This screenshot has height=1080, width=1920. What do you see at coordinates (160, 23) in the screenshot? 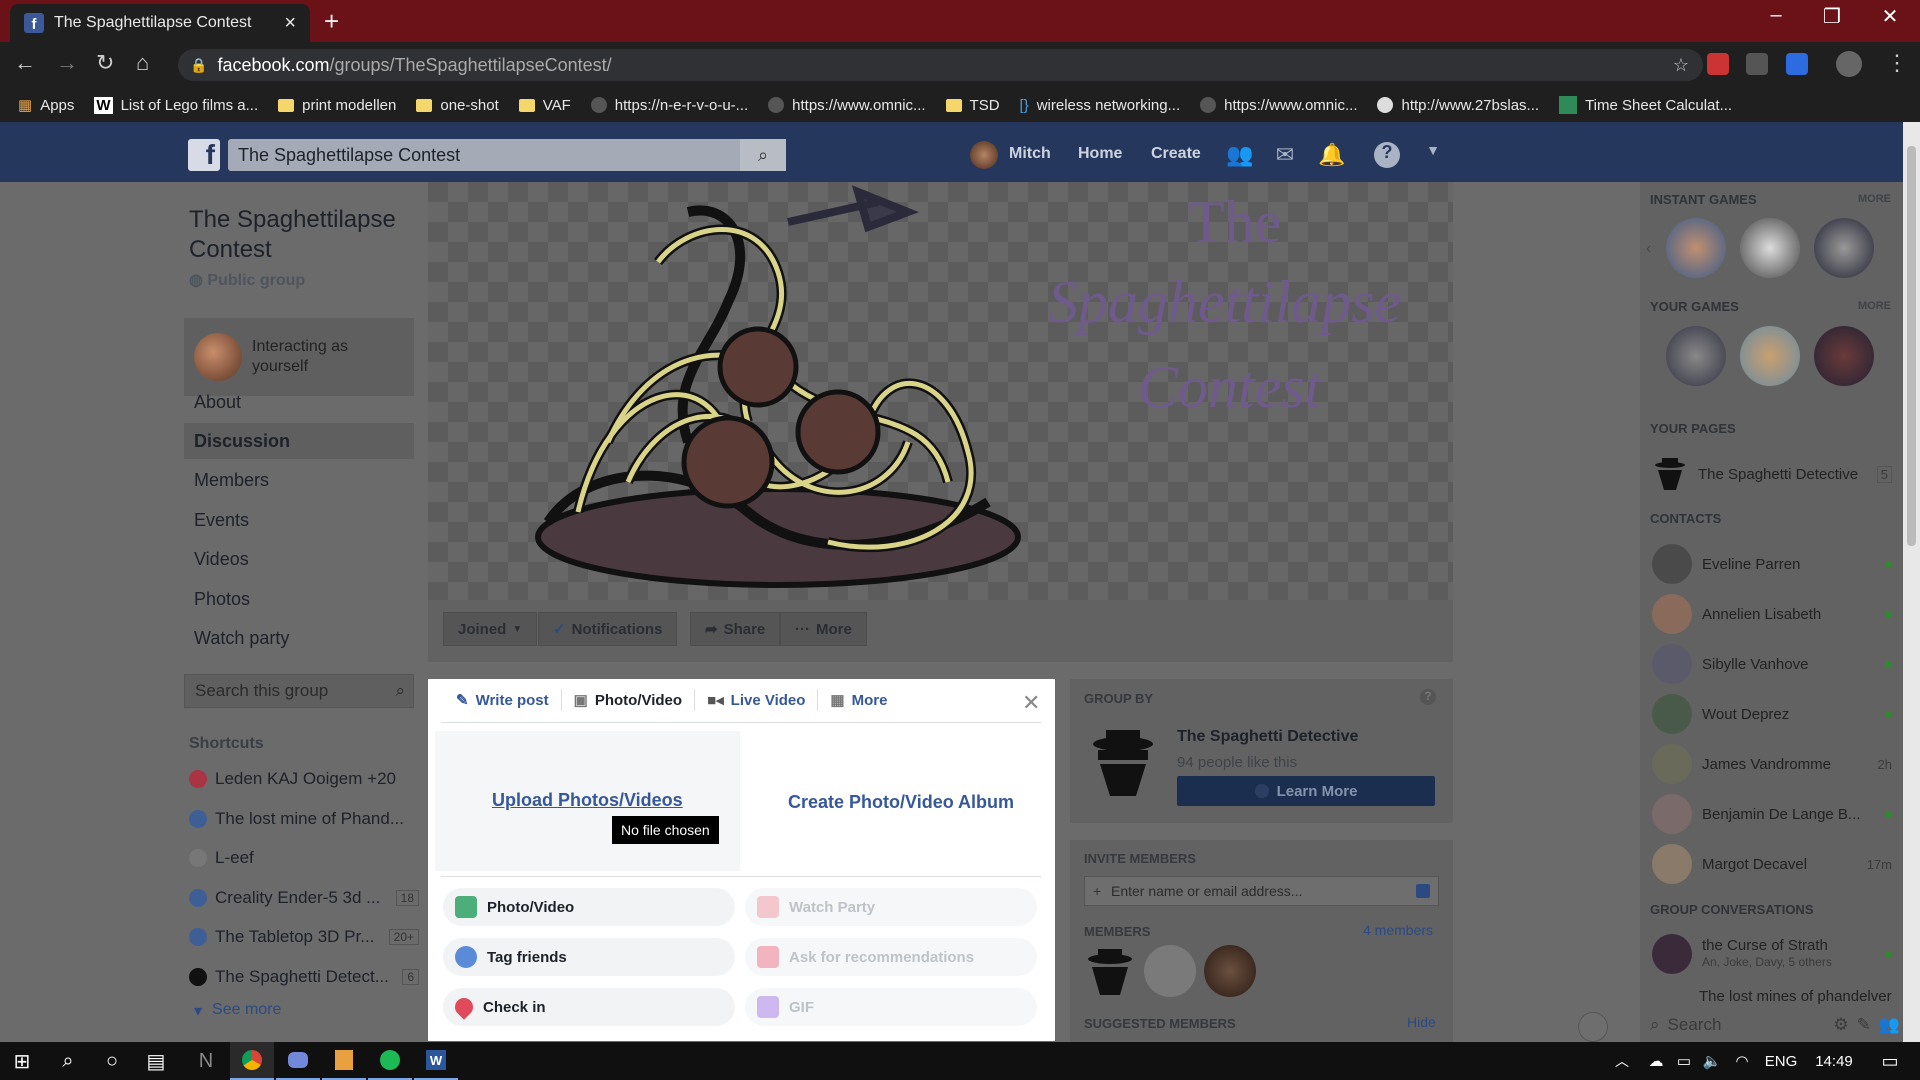
I see `browser-tab: f The Spaghettilapse Contest ×` at bounding box center [160, 23].